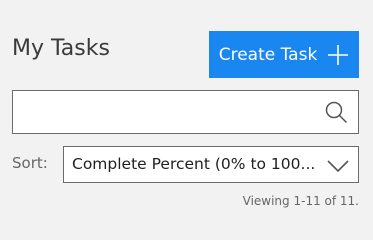 This screenshot has height=240, width=373. Describe the element at coordinates (61, 48) in the screenshot. I see `page-title: My Tasks` at that location.